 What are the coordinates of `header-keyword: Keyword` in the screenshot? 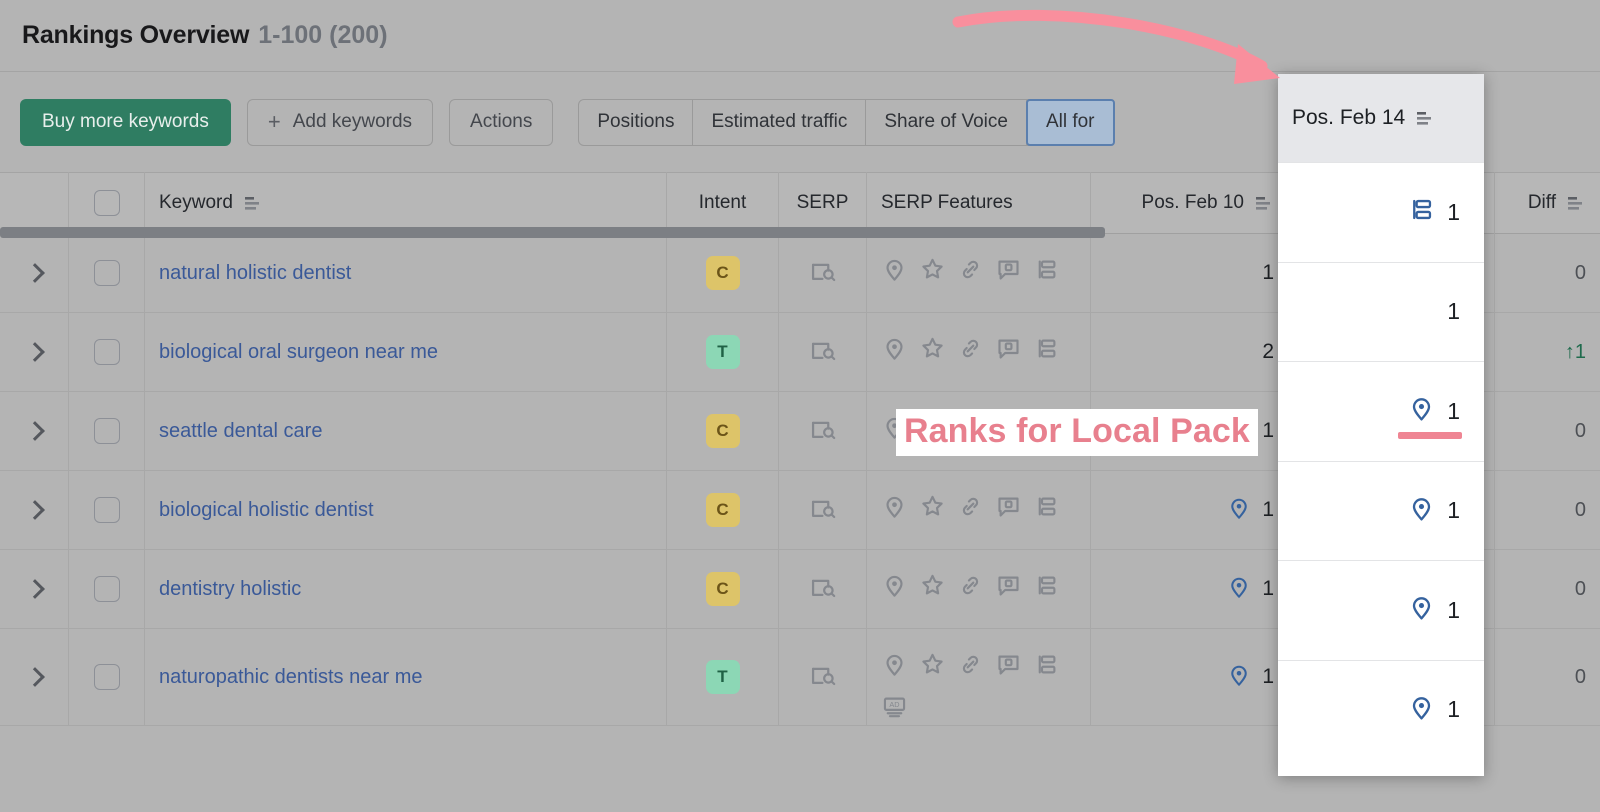 It's located at (405, 203).